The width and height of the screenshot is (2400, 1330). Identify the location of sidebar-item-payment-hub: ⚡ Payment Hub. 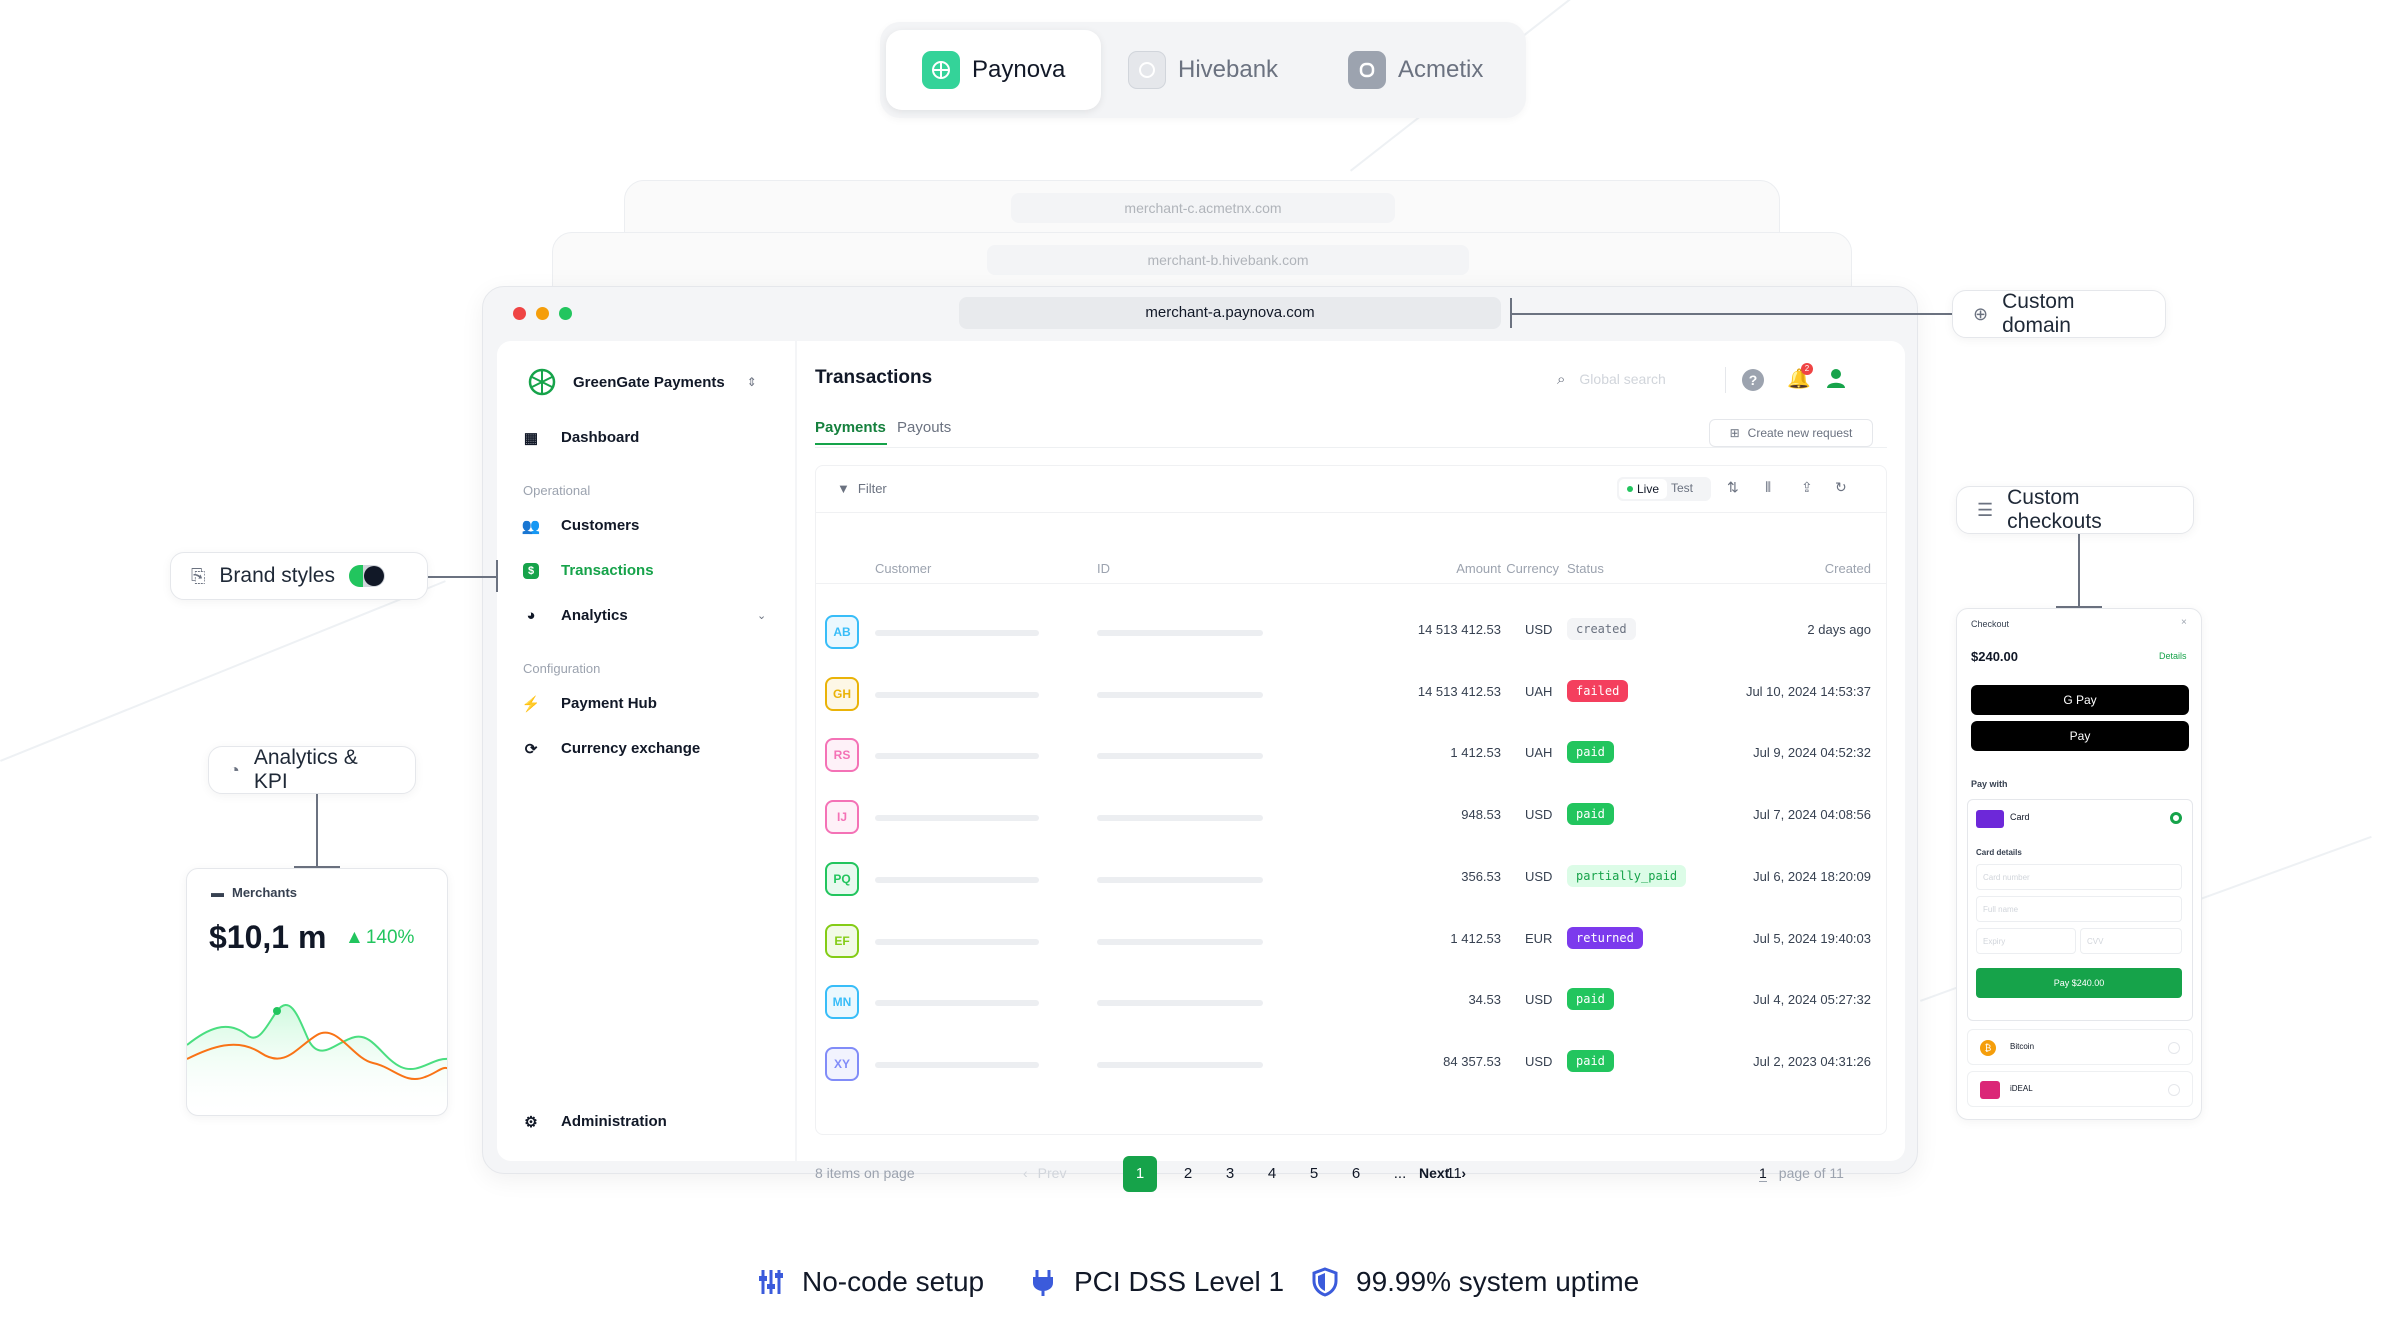
(589, 704).